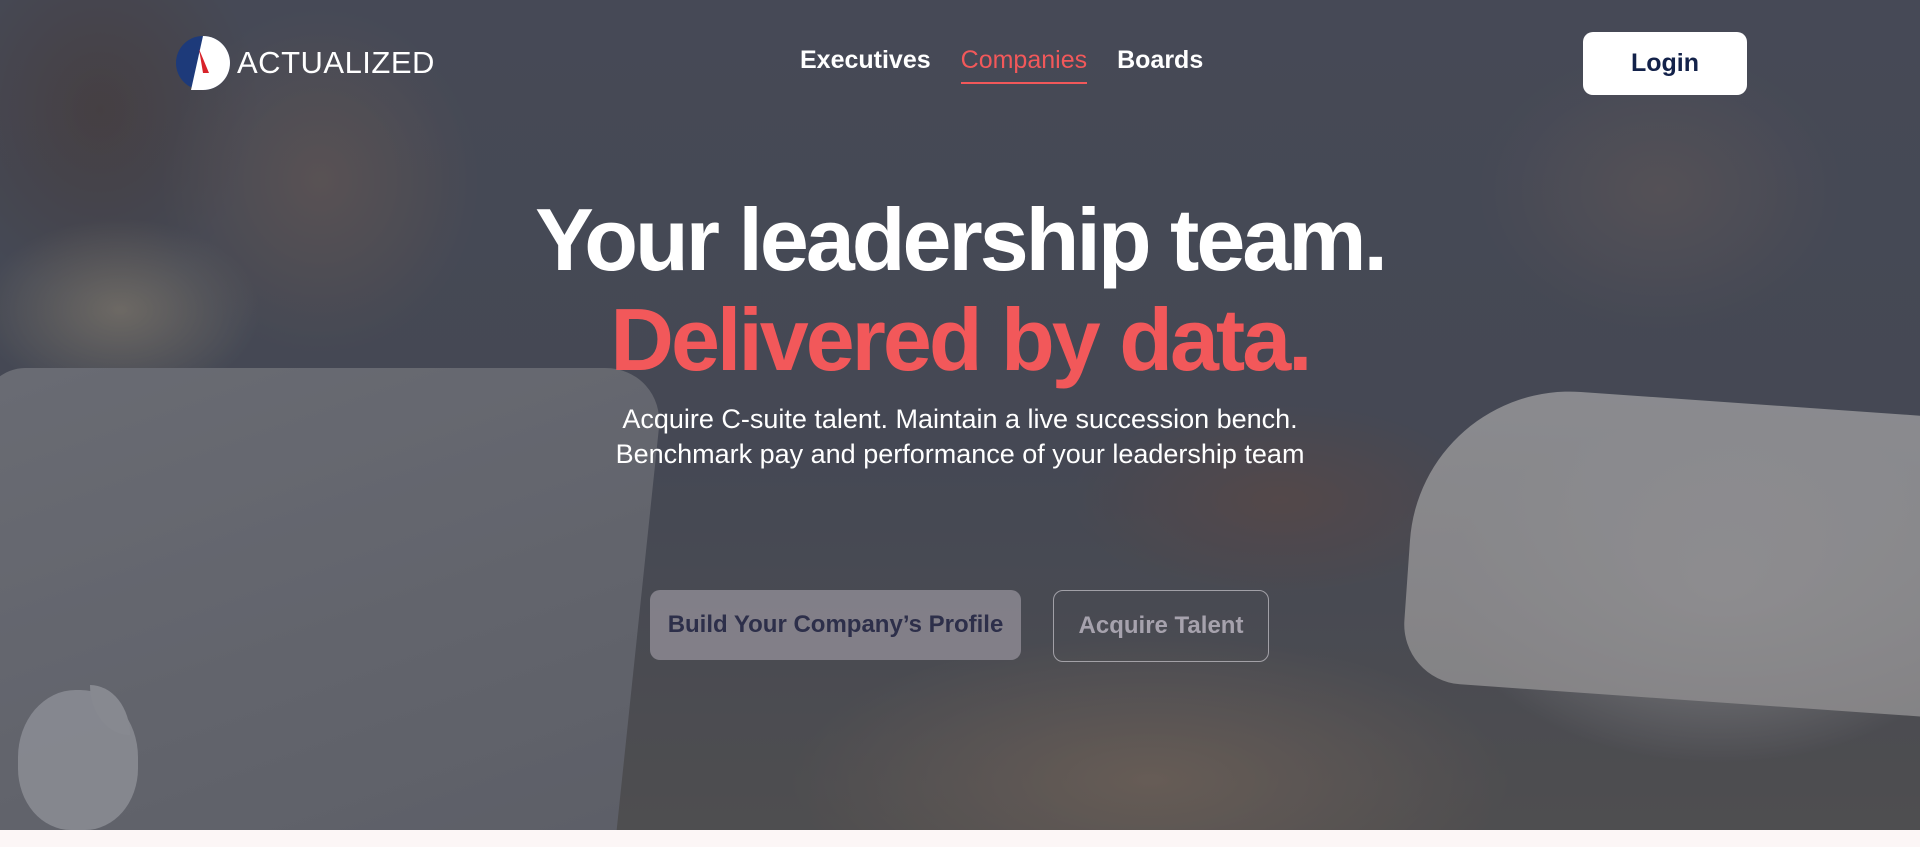 The height and width of the screenshot is (847, 1920). Describe the element at coordinates (1024, 64) in the screenshot. I see `nav-companies: Companies` at that location.